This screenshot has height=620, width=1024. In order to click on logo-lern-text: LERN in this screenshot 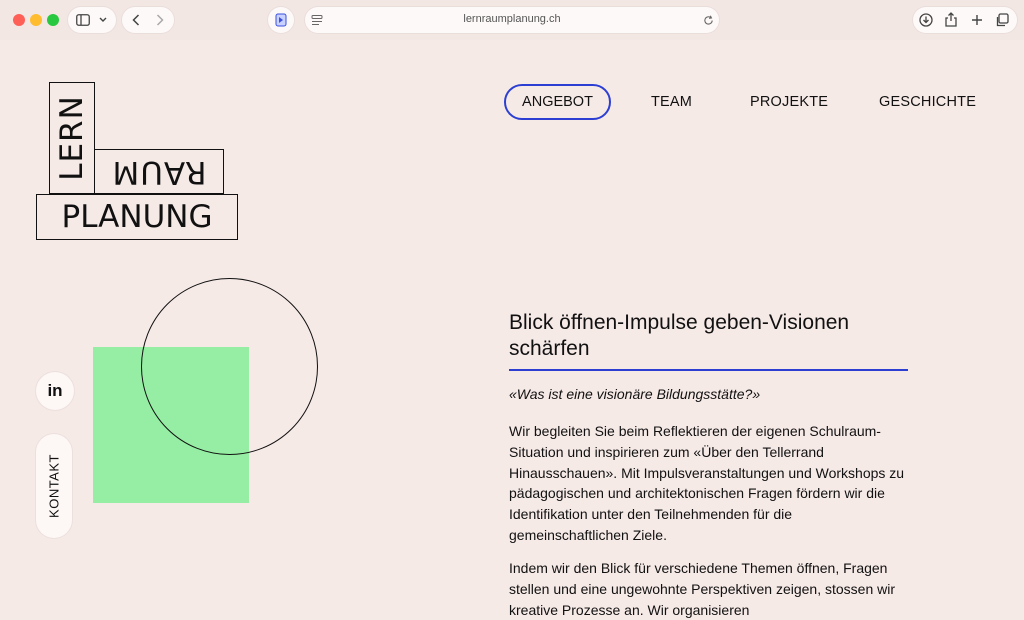, I will do `click(72, 138)`.